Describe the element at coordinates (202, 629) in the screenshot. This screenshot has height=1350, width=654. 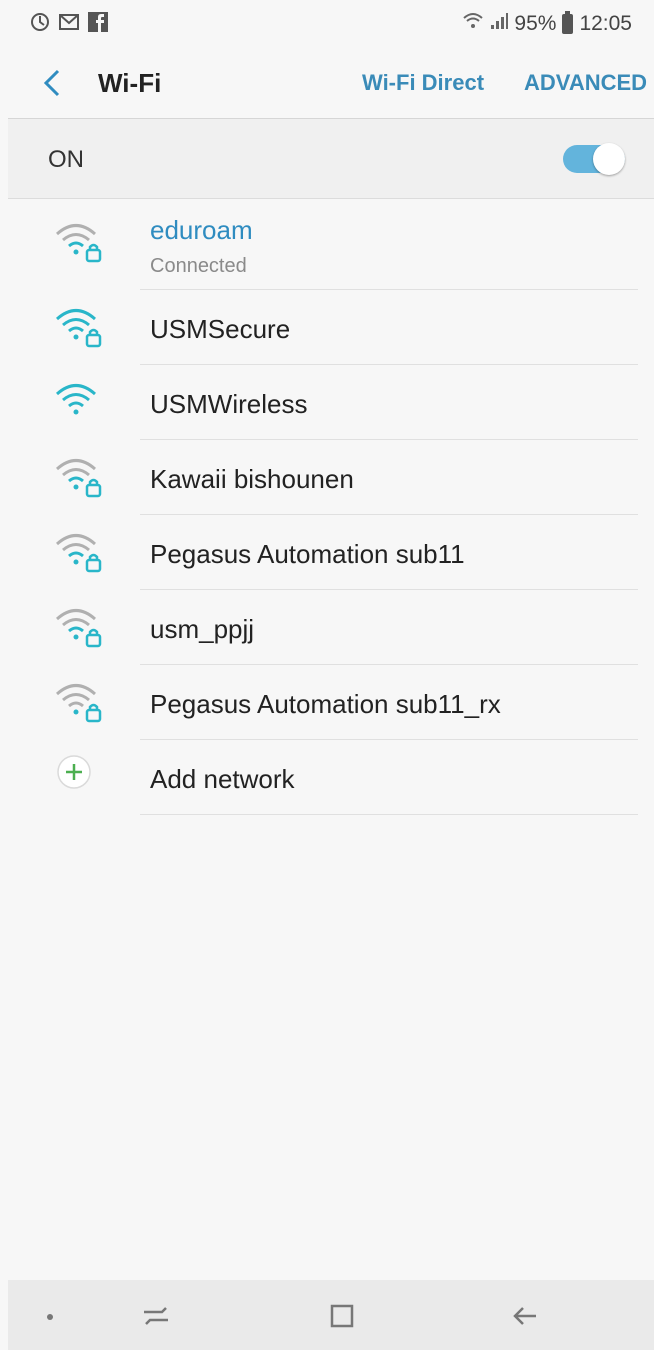
I see `network-name: usm_ppjj` at that location.